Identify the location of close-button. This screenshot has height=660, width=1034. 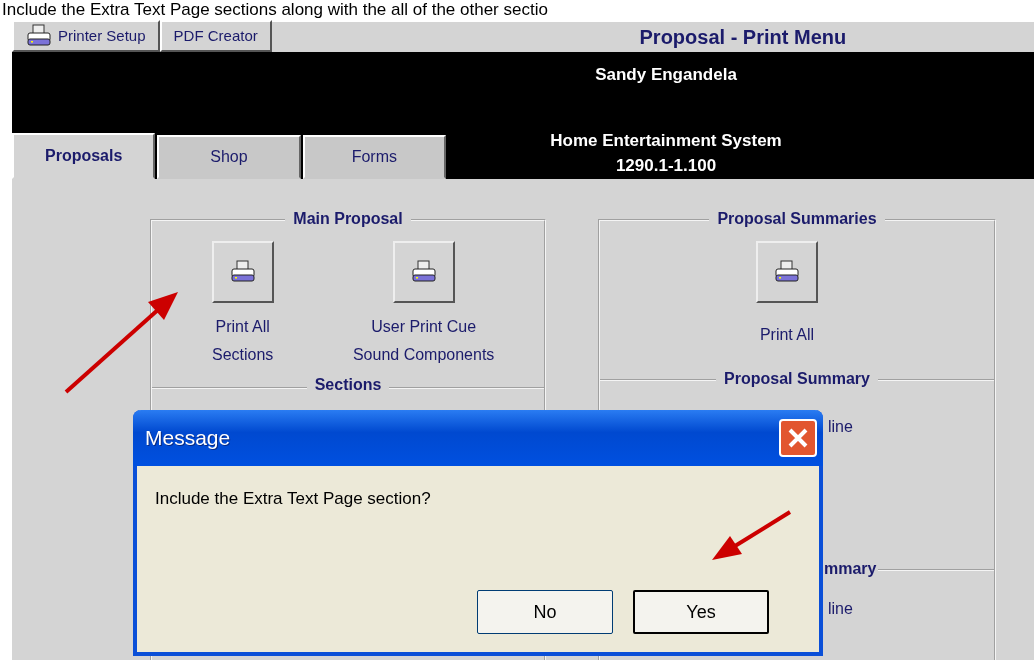
(798, 438).